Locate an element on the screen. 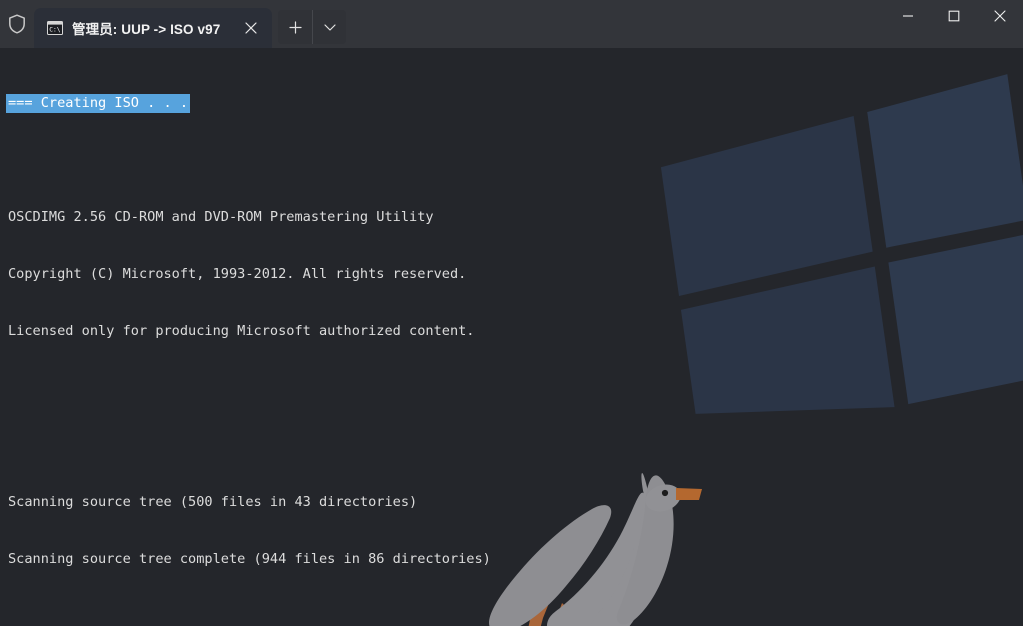  svg-text: C:\ is located at coordinates (54, 30).